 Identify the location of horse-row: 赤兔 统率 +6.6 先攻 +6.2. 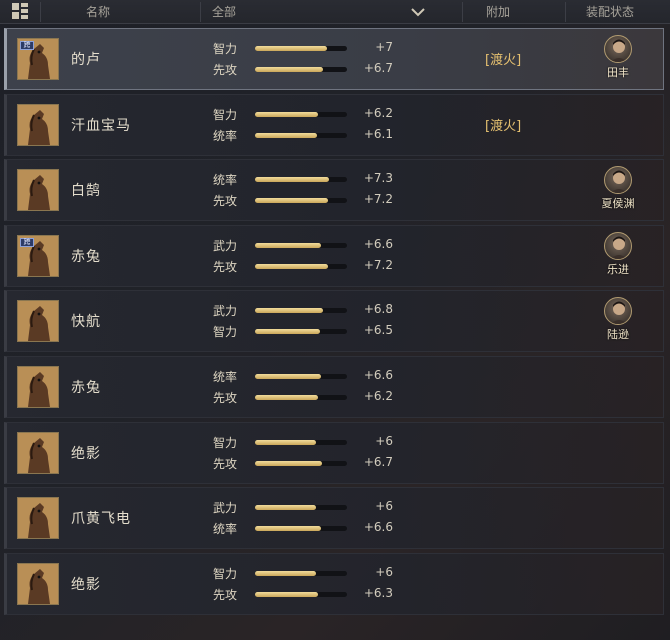
(334, 387).